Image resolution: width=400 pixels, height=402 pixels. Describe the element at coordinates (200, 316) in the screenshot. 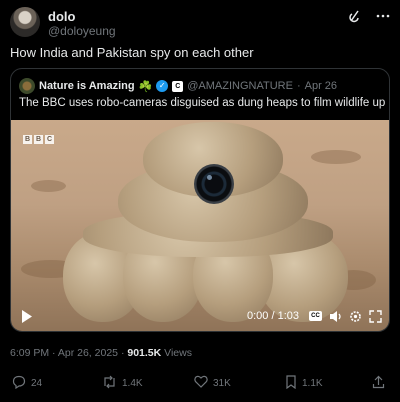

I see `video-controls: 0:00 / 1:03 CC` at that location.